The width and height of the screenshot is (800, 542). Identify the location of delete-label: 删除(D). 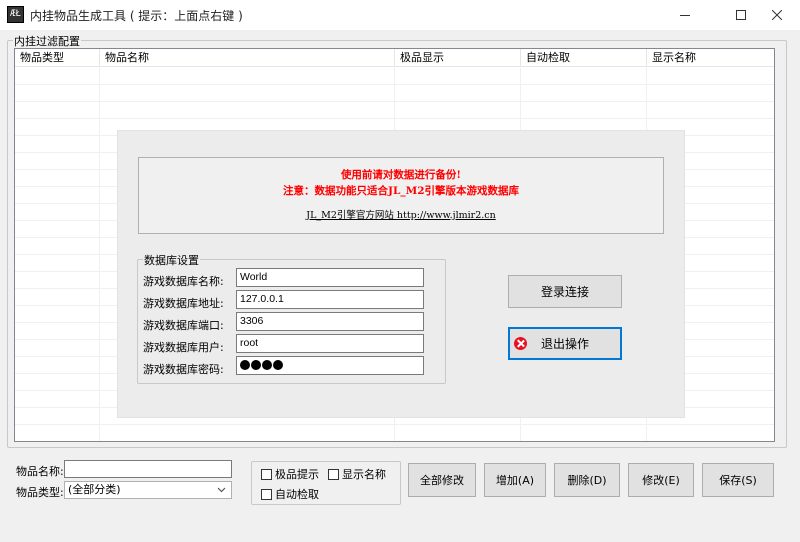
(587, 480).